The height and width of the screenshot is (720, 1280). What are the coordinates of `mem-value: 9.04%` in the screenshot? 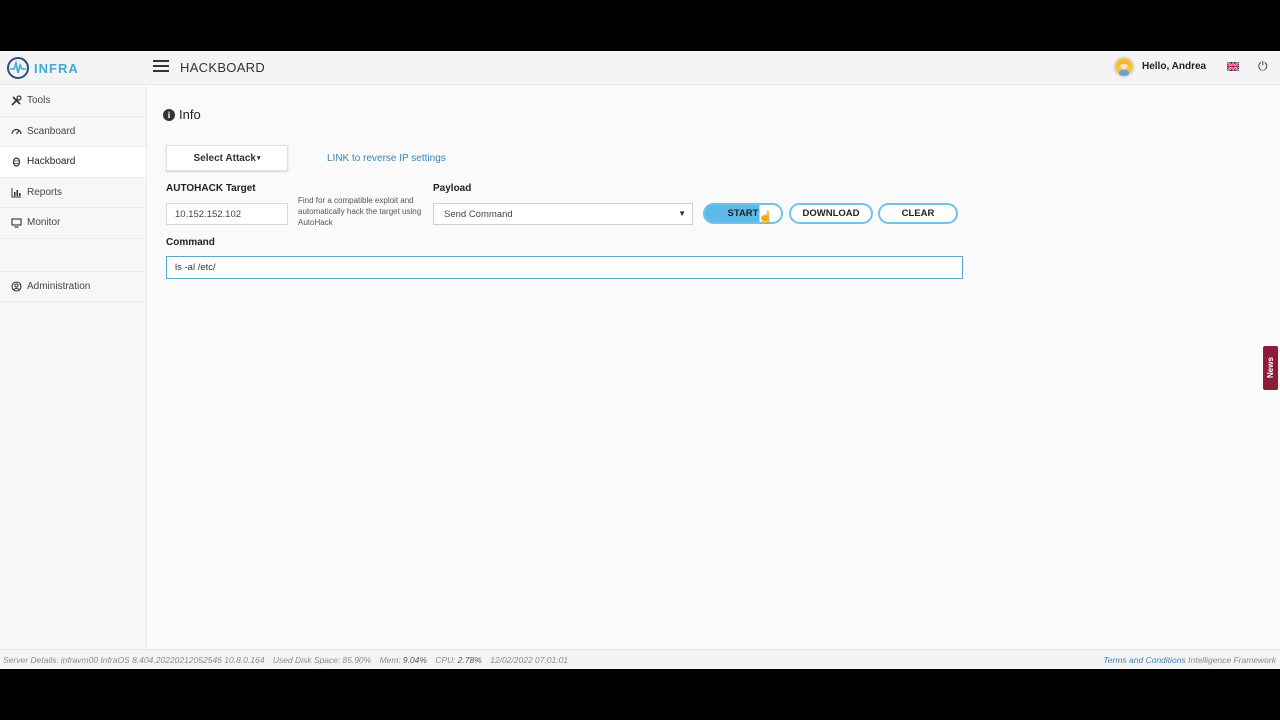 It's located at (414, 660).